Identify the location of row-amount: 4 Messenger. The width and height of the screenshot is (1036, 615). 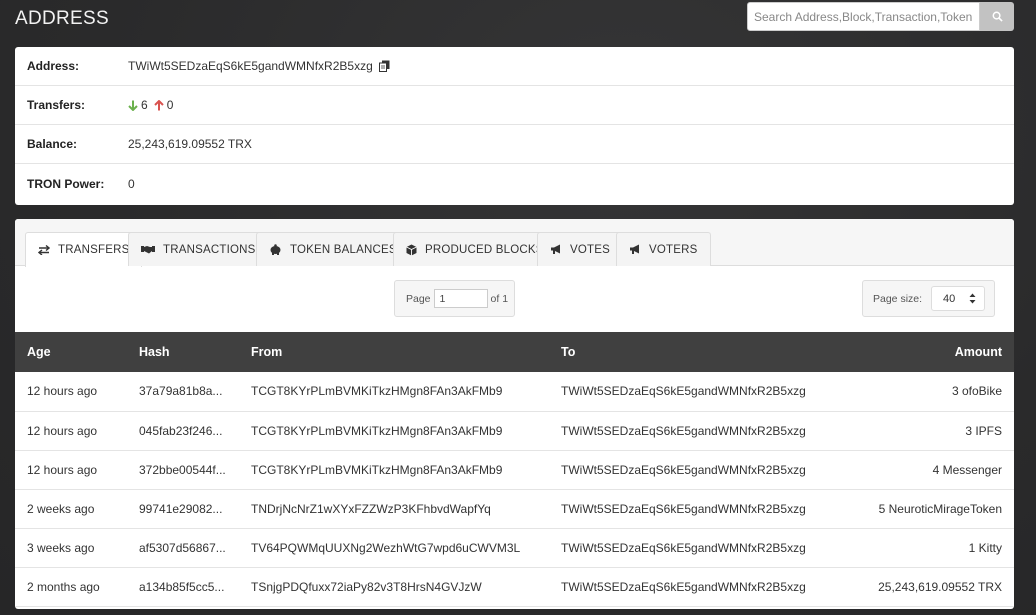
(967, 469).